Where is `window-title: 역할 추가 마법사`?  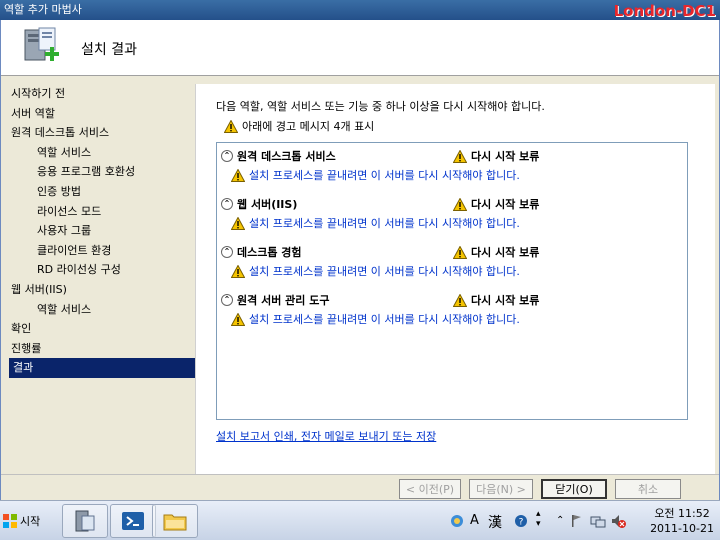
window-title: 역할 추가 마법사 is located at coordinates (43, 9).